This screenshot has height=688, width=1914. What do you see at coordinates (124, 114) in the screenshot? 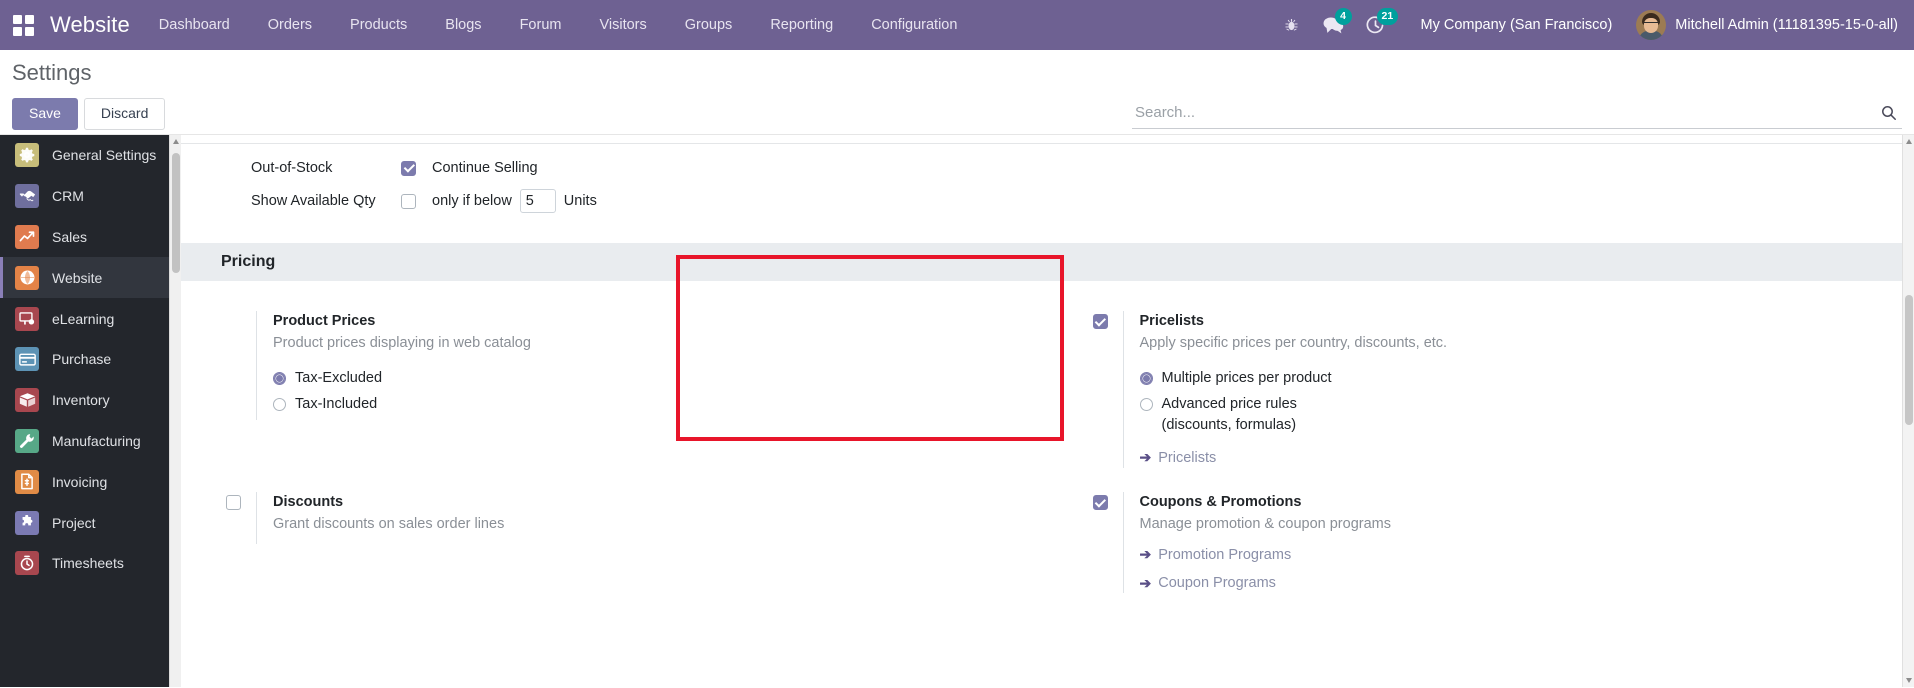
I see `discard-button: Discard` at bounding box center [124, 114].